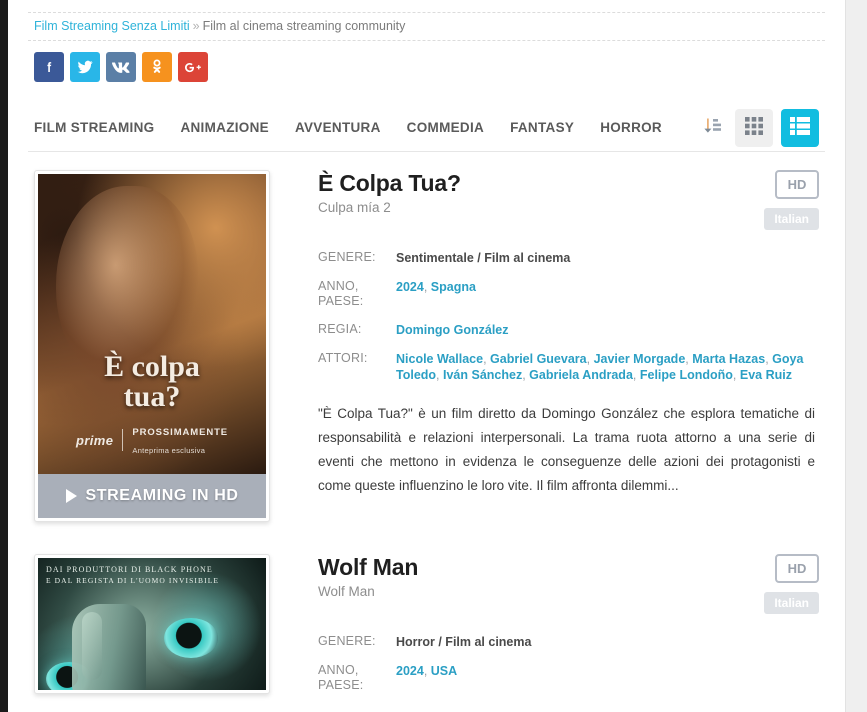 Image resolution: width=867 pixels, height=712 pixels. What do you see at coordinates (121, 67) in the screenshot?
I see `vk-share-button` at bounding box center [121, 67].